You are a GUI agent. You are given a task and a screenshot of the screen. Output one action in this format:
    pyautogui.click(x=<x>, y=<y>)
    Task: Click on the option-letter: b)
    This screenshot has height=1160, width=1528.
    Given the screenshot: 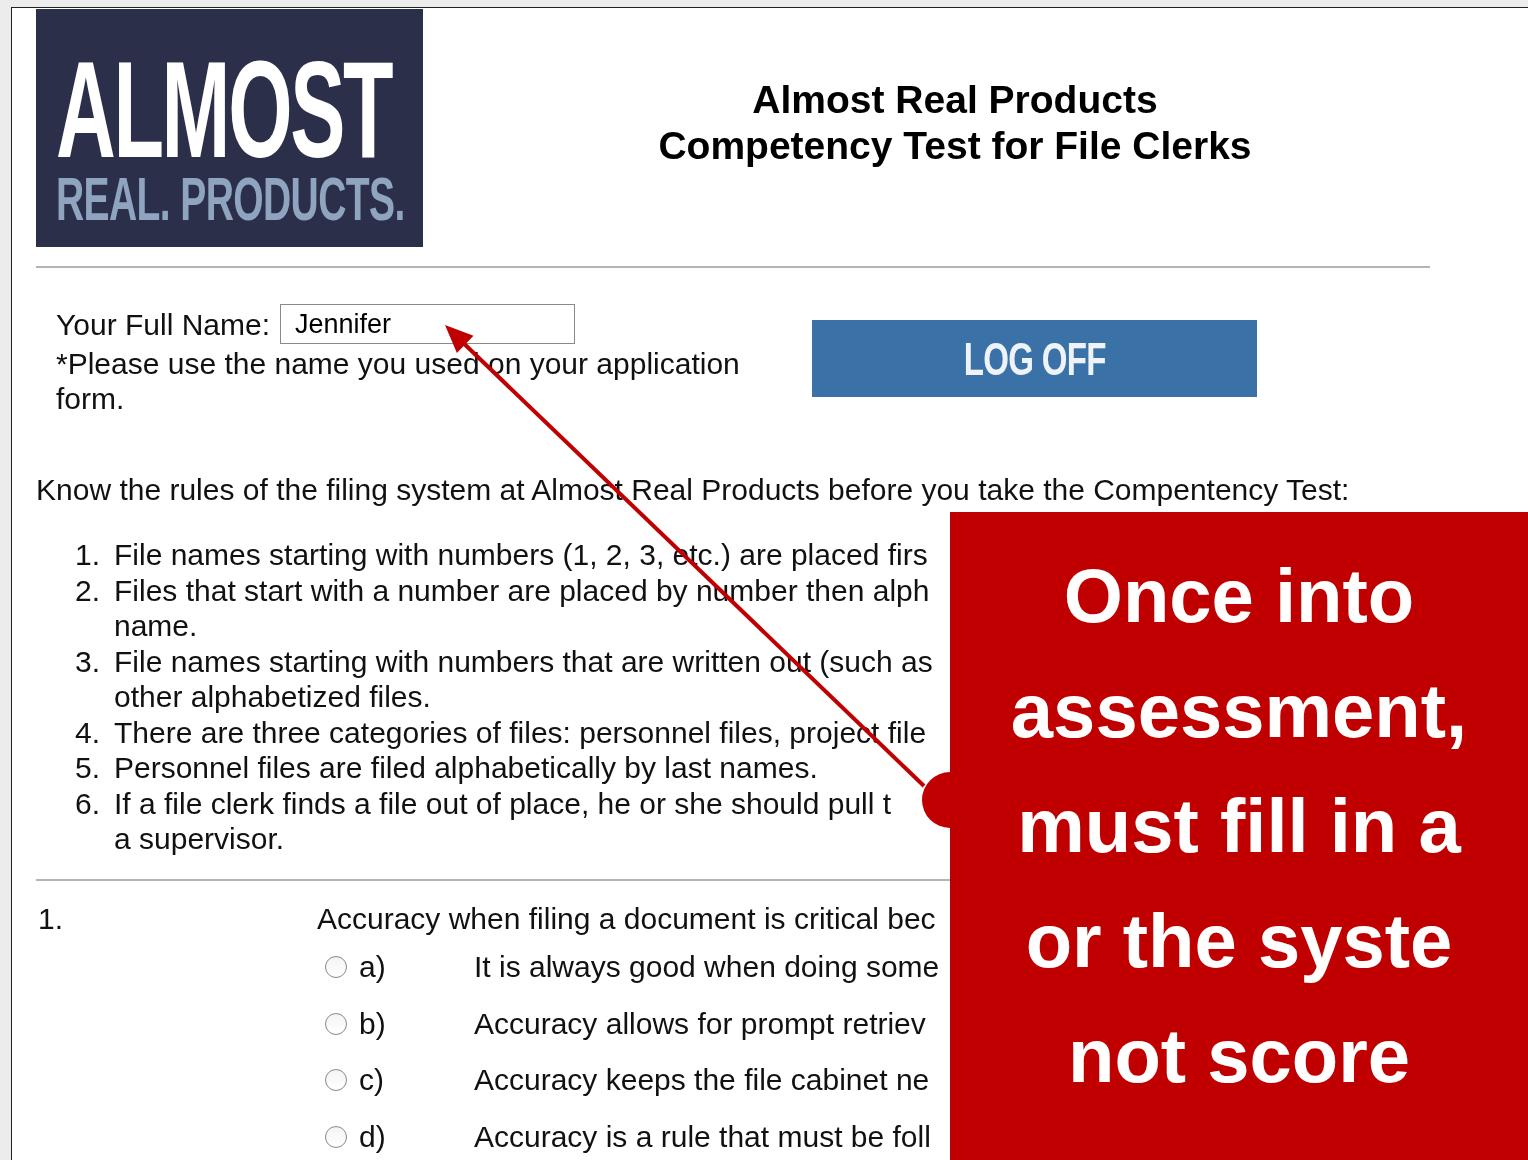 What is the action you would take?
    pyautogui.click(x=373, y=1023)
    